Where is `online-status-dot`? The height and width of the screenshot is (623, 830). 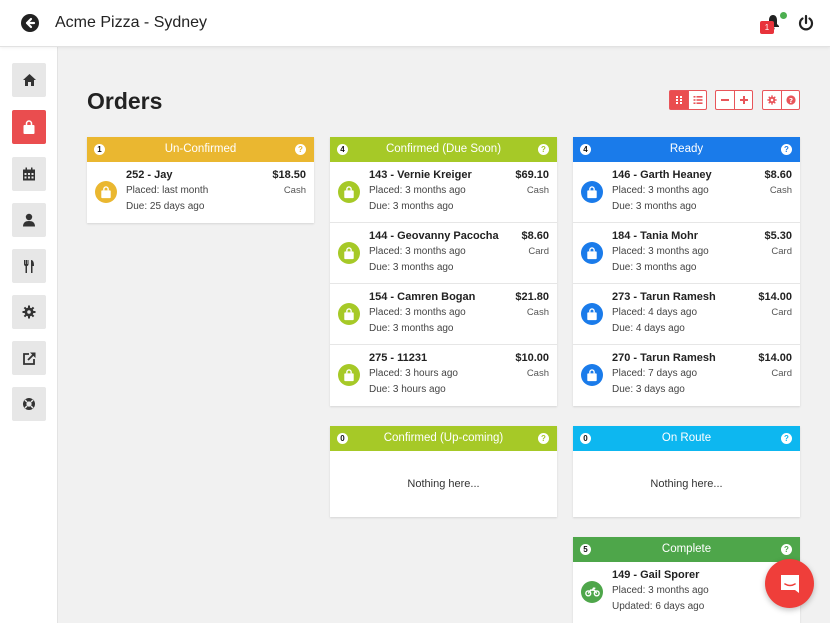
online-status-dot is located at coordinates (783, 15).